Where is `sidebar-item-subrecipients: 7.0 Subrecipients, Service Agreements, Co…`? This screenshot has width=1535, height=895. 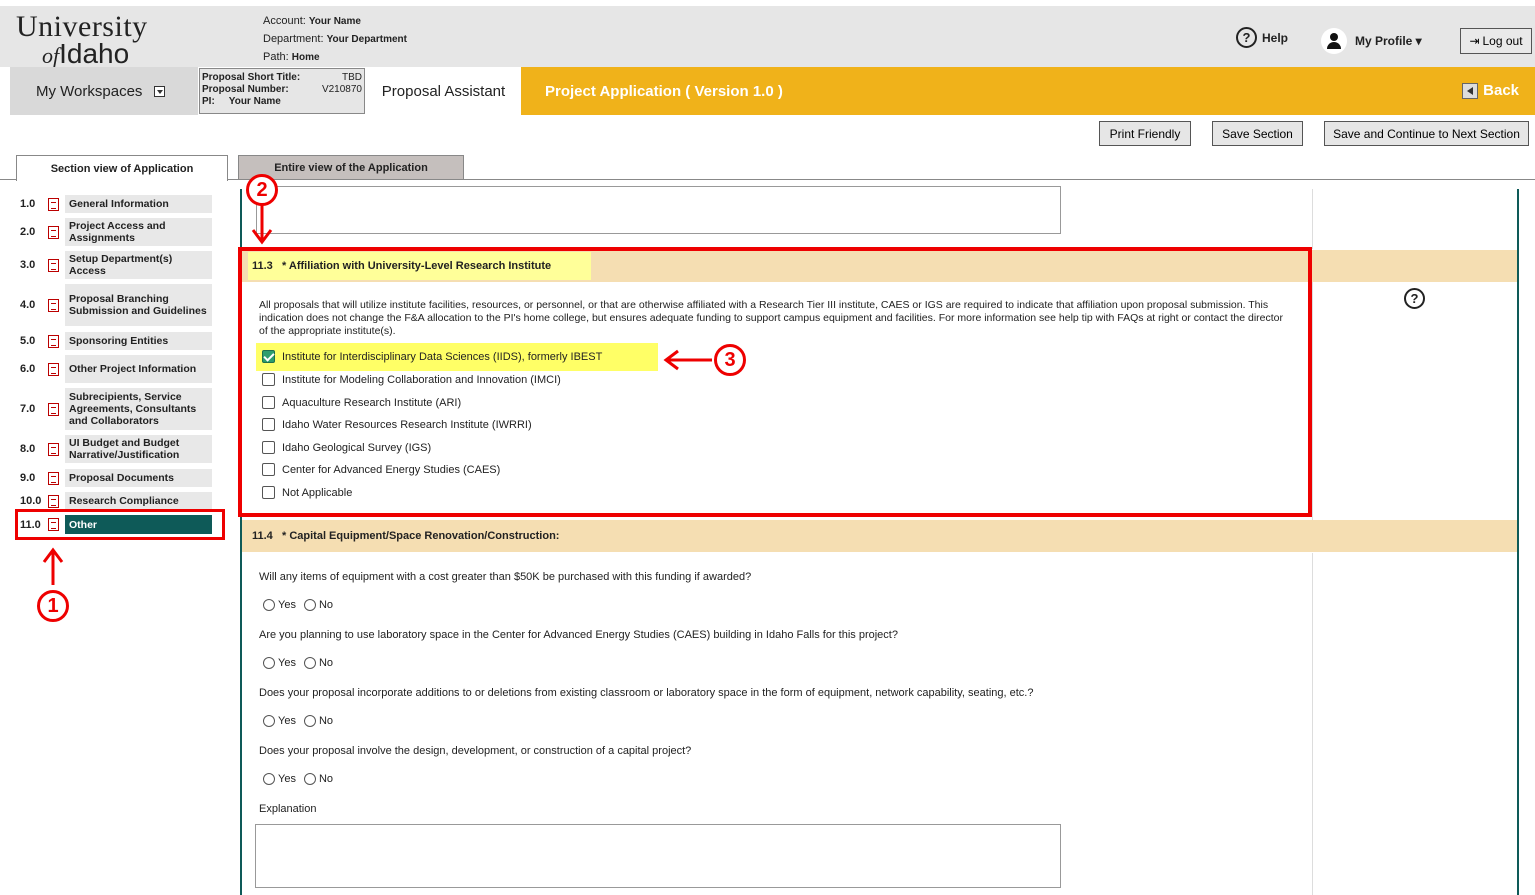
sidebar-item-subrecipients: 7.0 Subrecipients, Service Agreements, Co… is located at coordinates (116, 409).